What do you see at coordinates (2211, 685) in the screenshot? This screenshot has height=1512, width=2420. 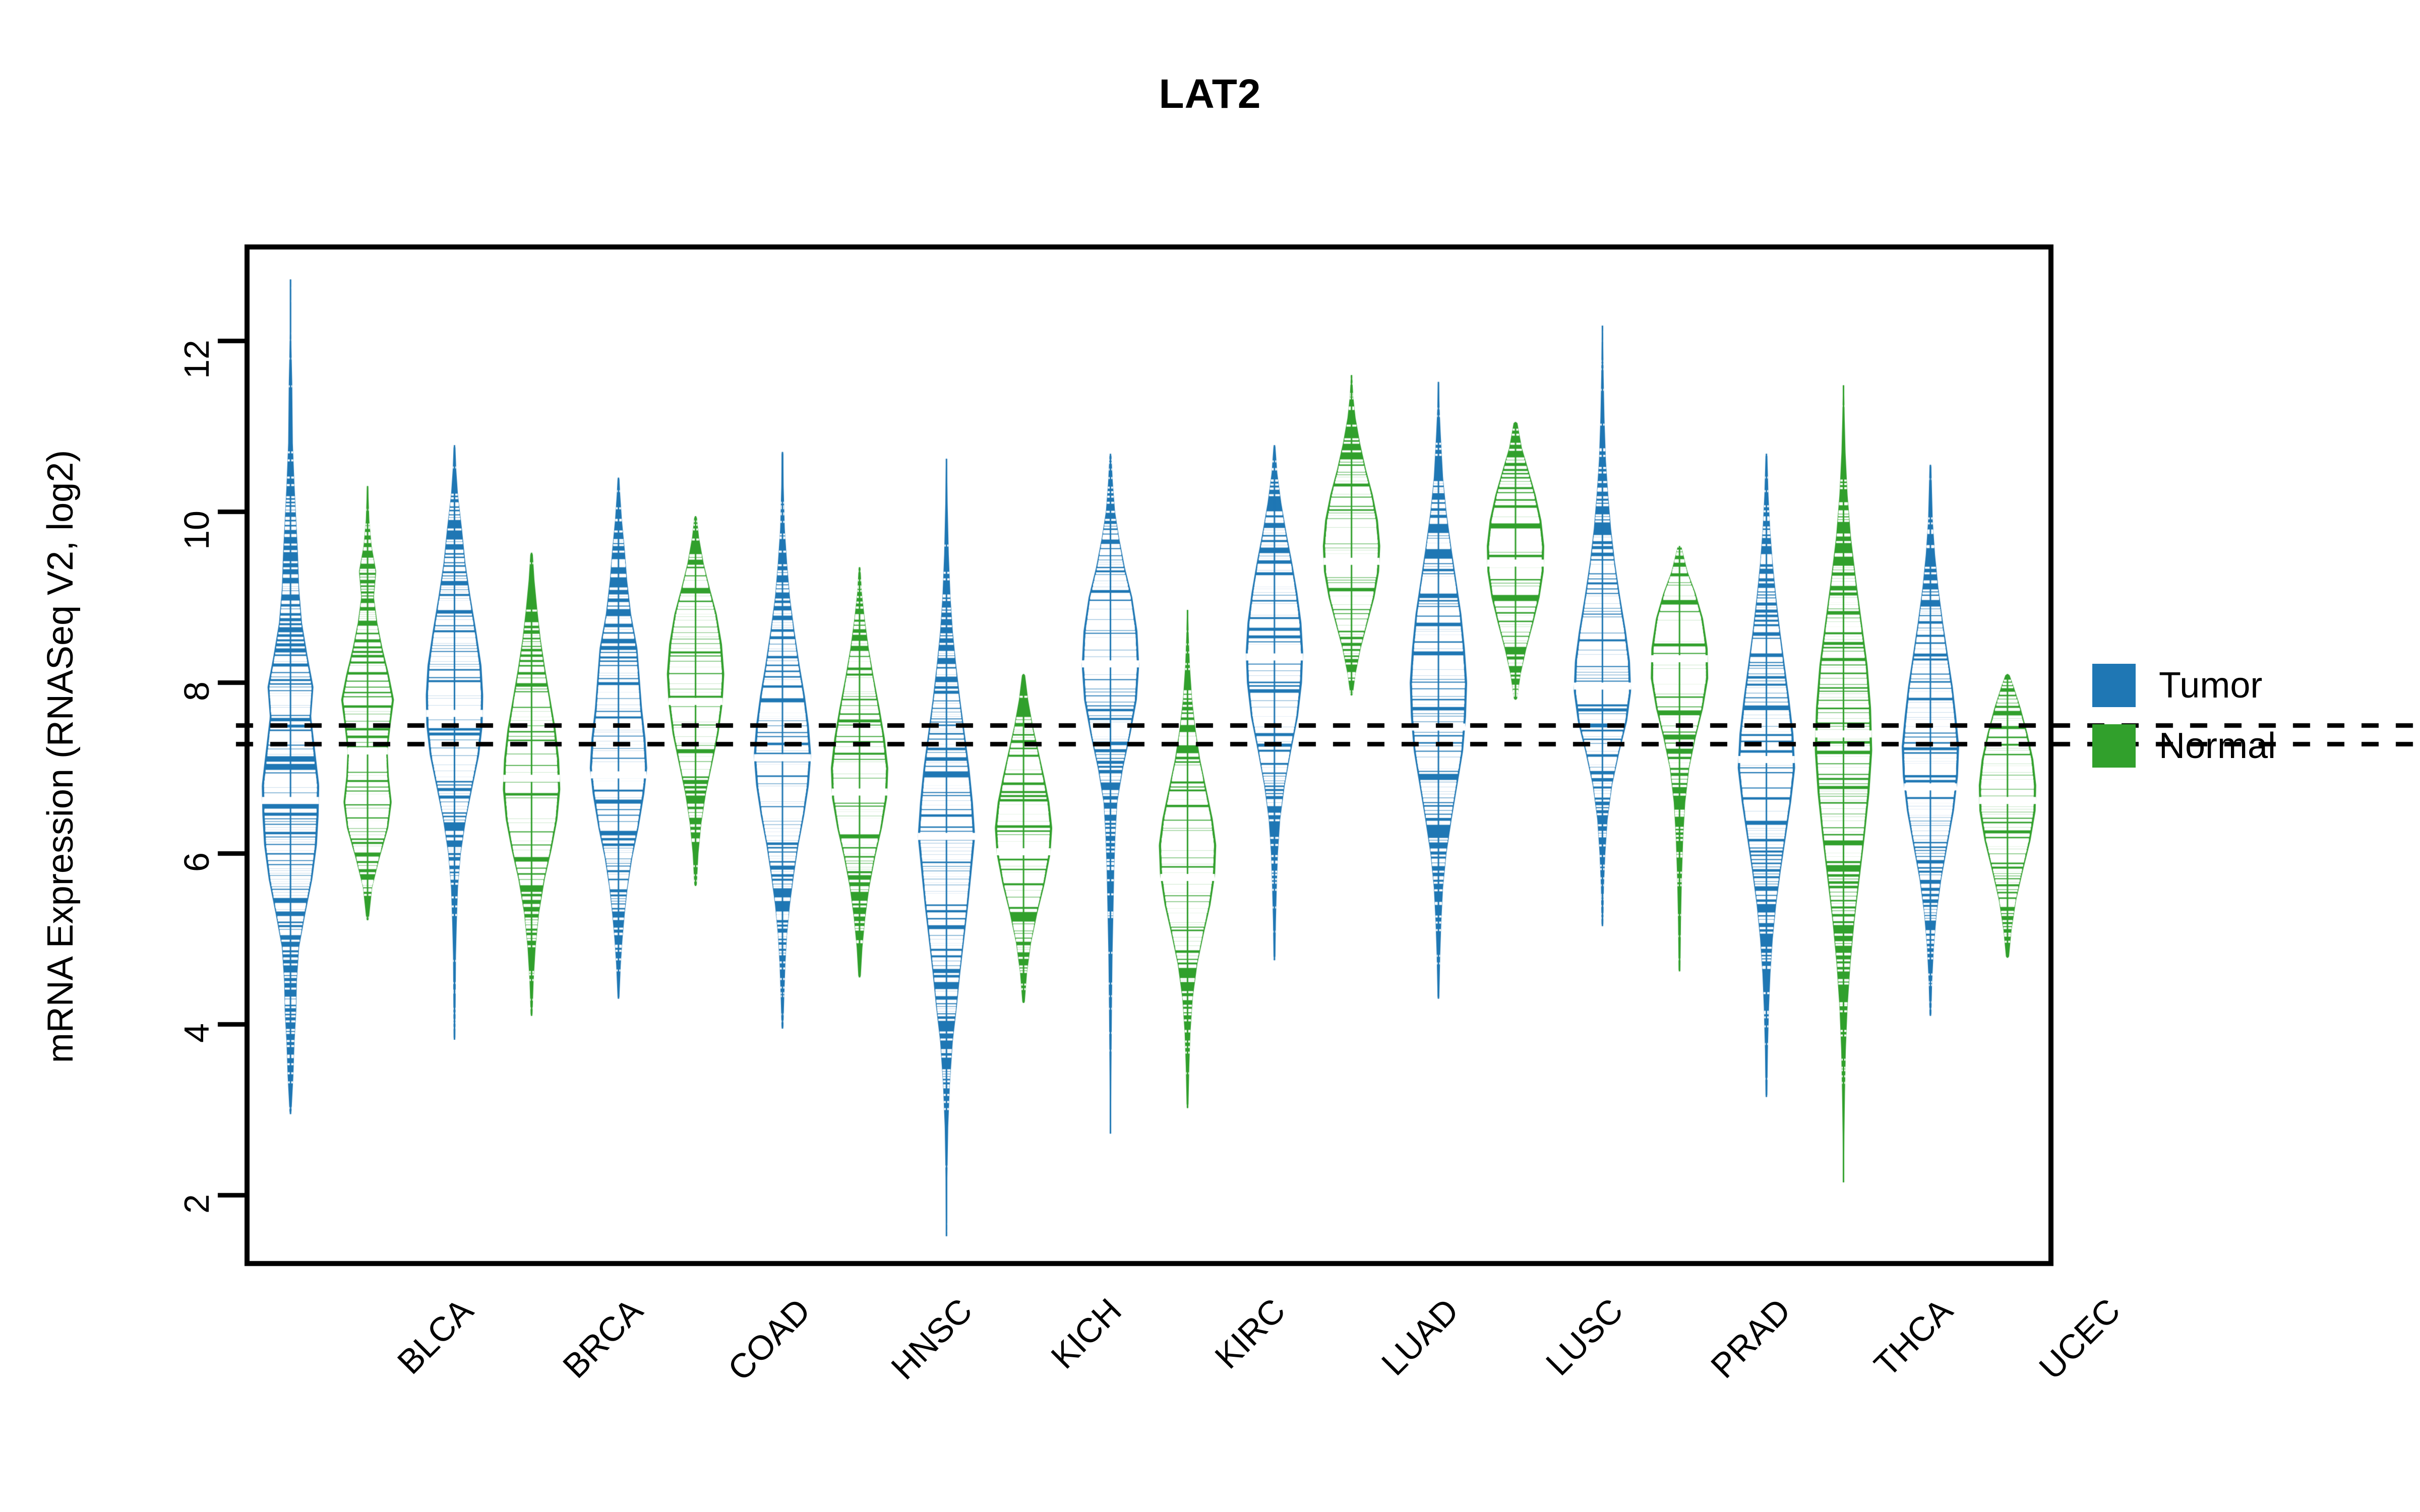 I see `legend-label: Tumor` at bounding box center [2211, 685].